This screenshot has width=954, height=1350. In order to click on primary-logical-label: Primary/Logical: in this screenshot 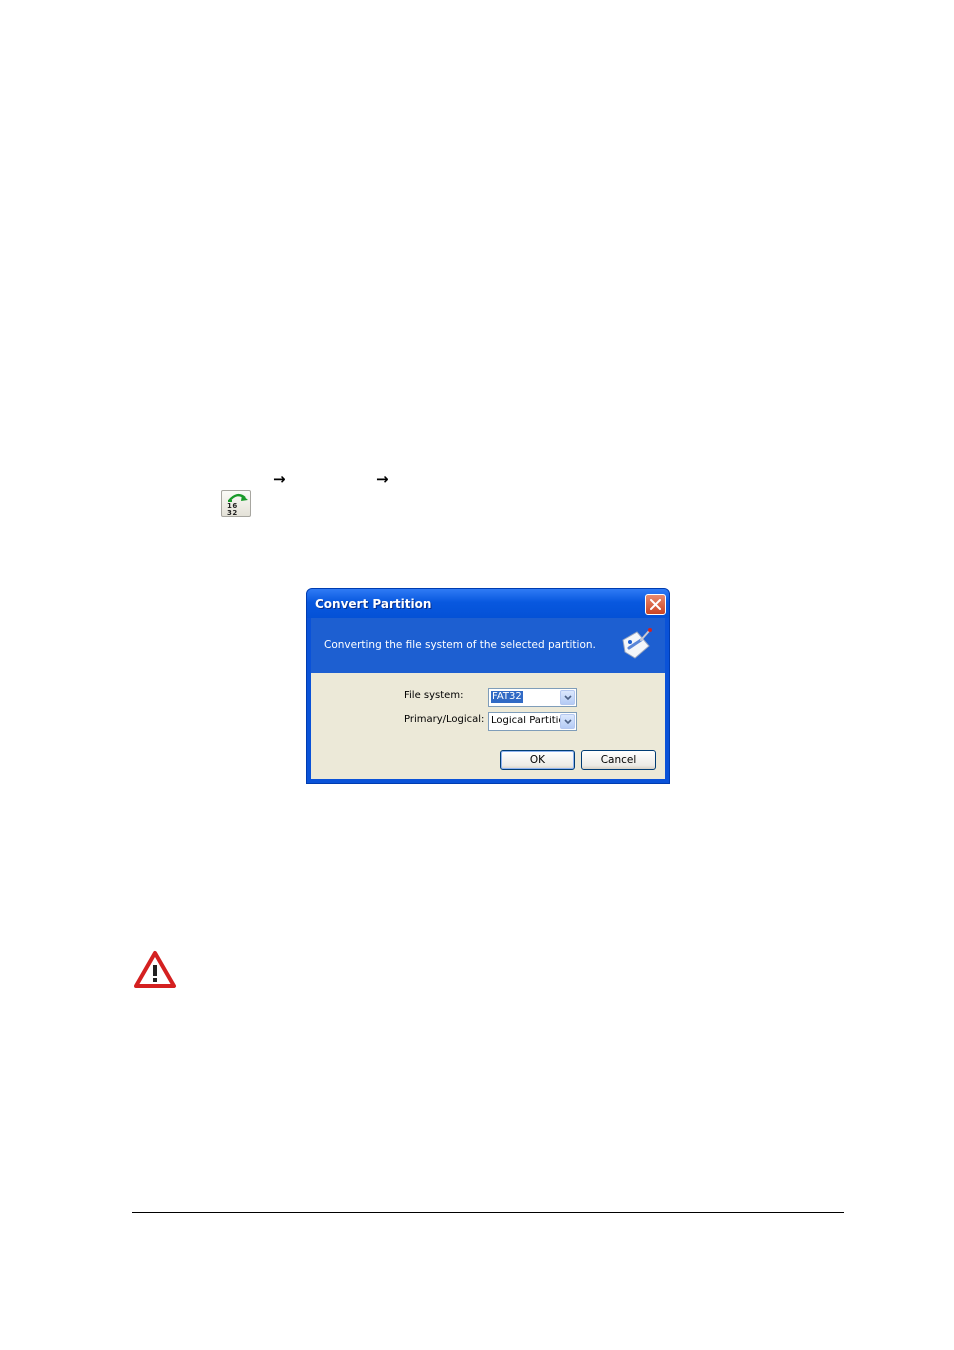, I will do `click(444, 719)`.